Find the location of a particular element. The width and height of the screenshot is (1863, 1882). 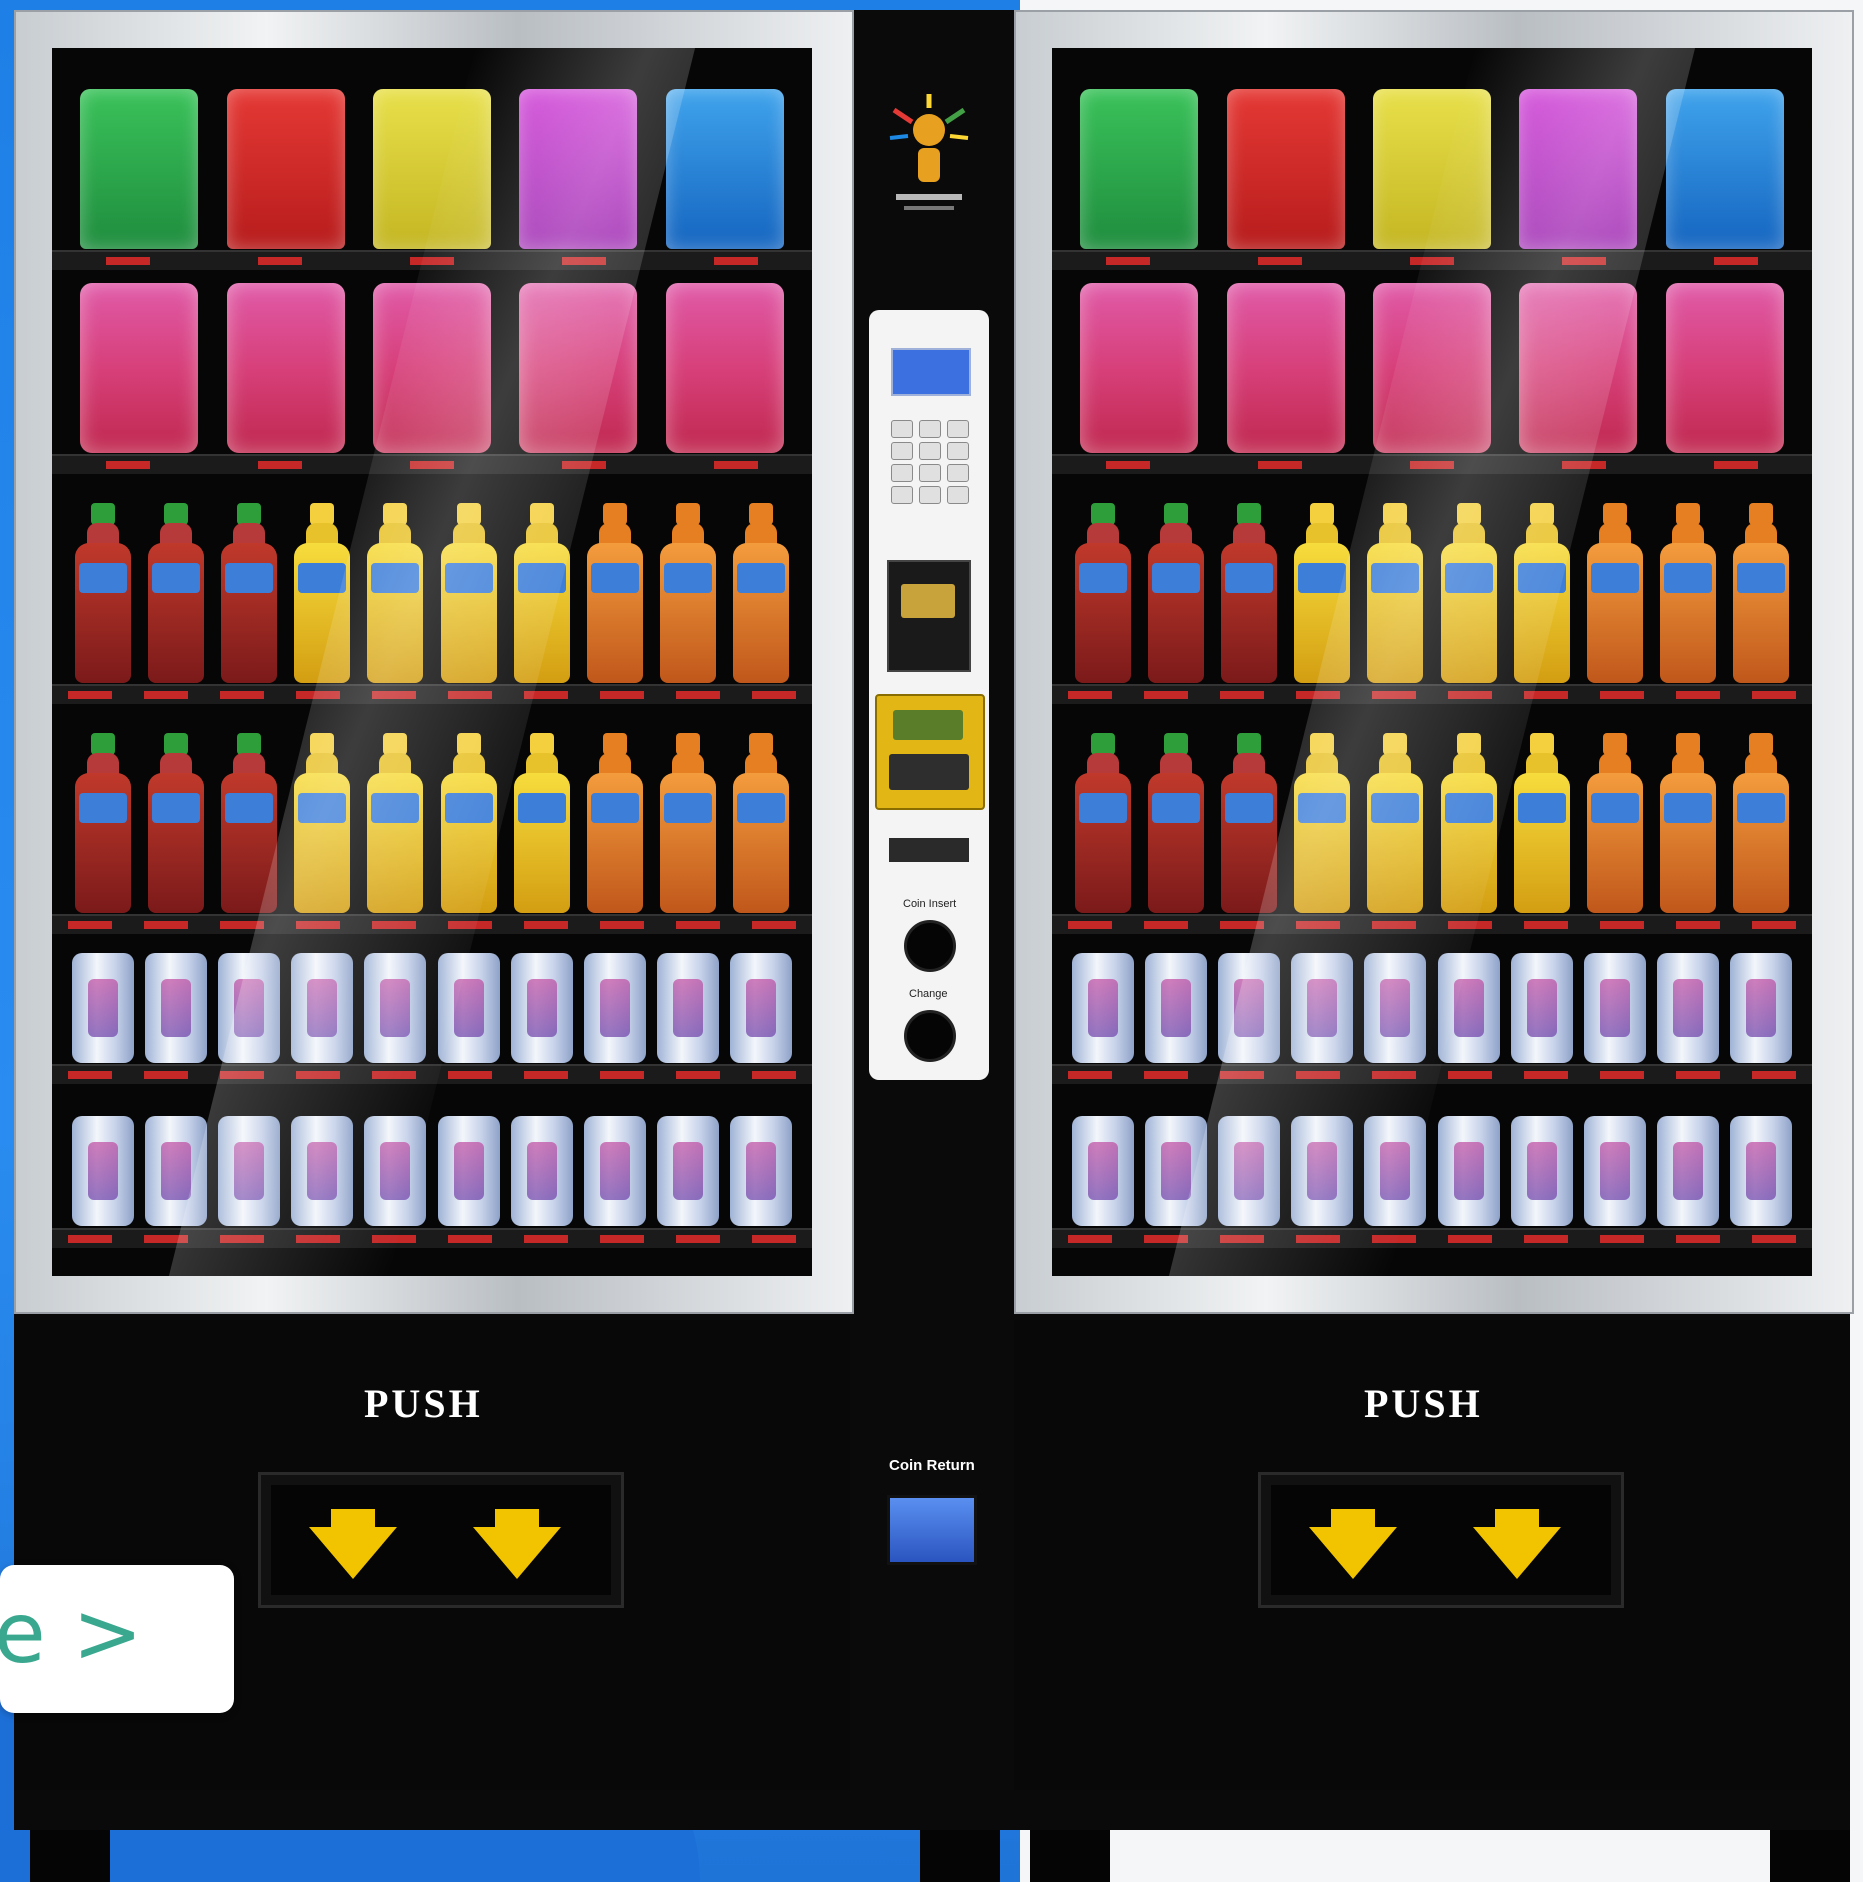

overlay-popup: e > is located at coordinates (117, 1639).